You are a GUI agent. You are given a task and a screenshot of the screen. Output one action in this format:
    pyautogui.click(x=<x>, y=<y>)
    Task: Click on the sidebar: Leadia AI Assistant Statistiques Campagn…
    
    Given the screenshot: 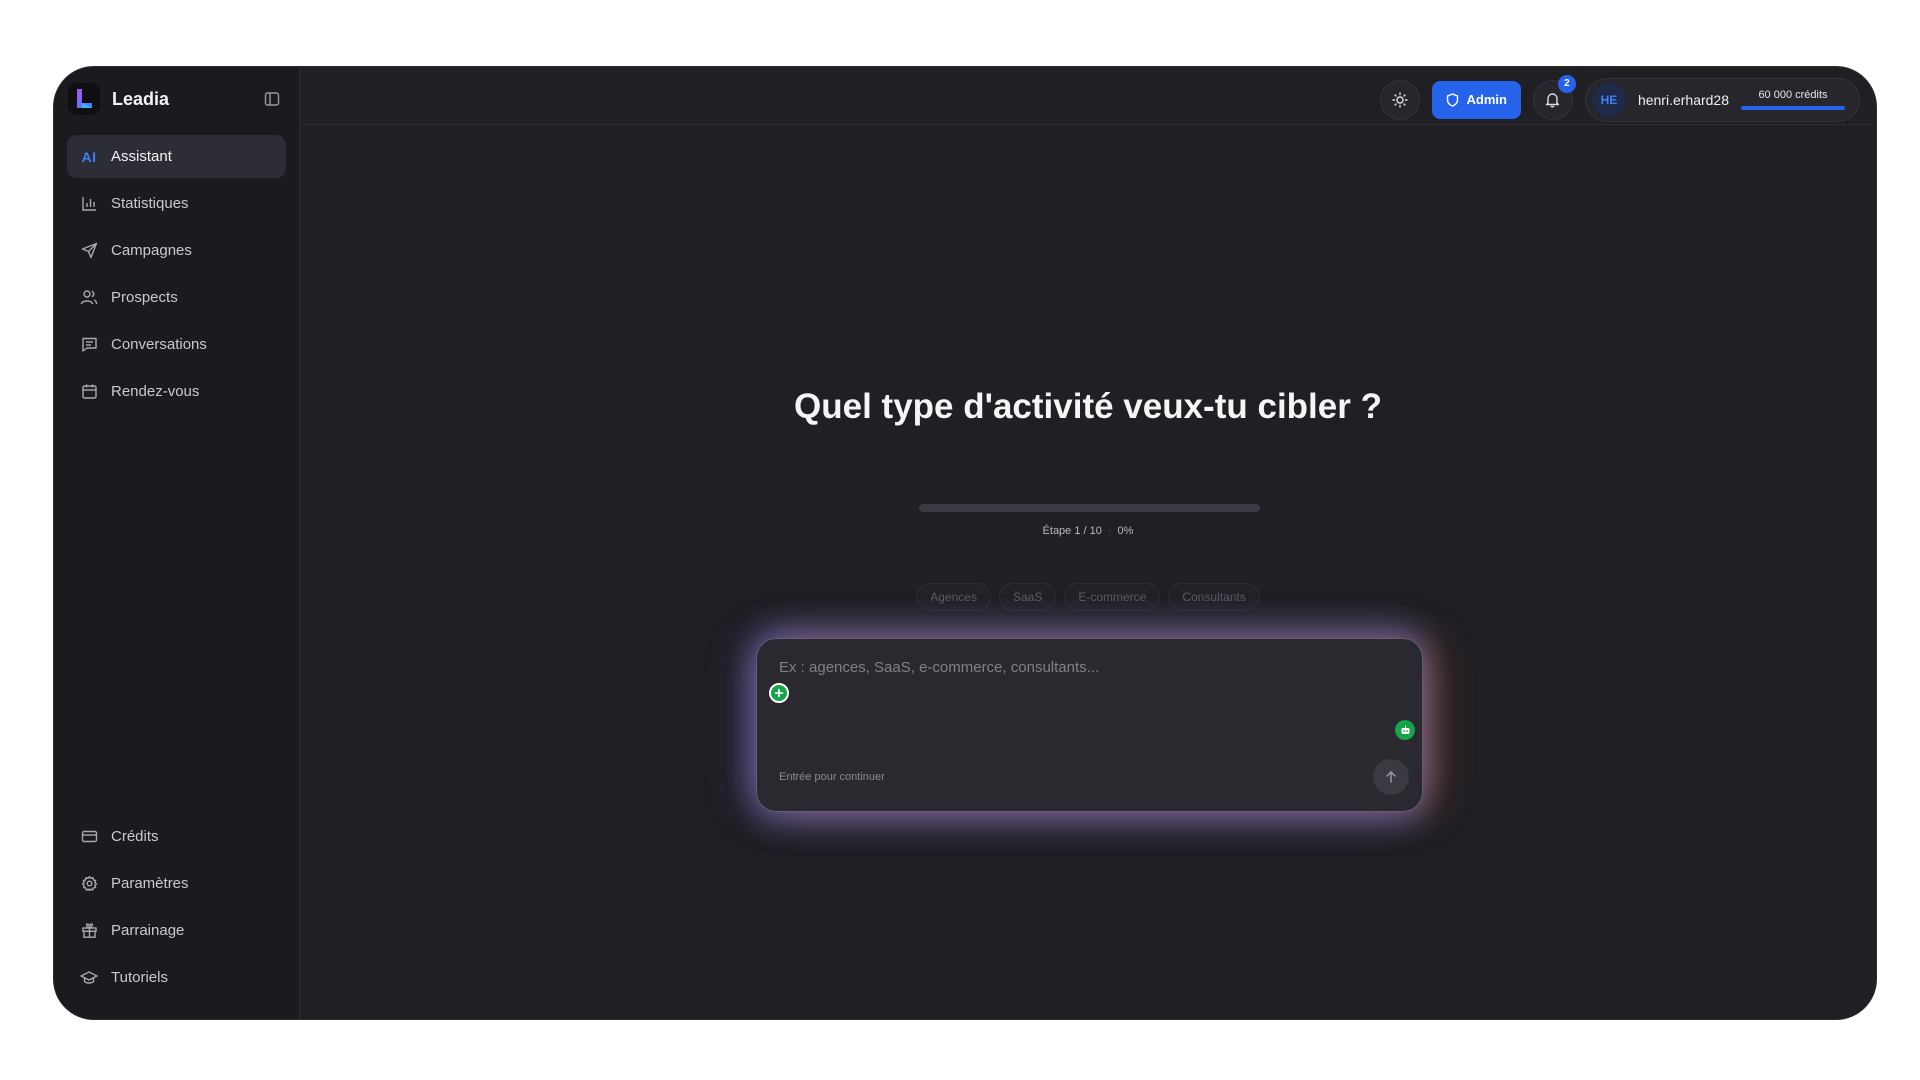 What is the action you would take?
    pyautogui.click(x=177, y=543)
    